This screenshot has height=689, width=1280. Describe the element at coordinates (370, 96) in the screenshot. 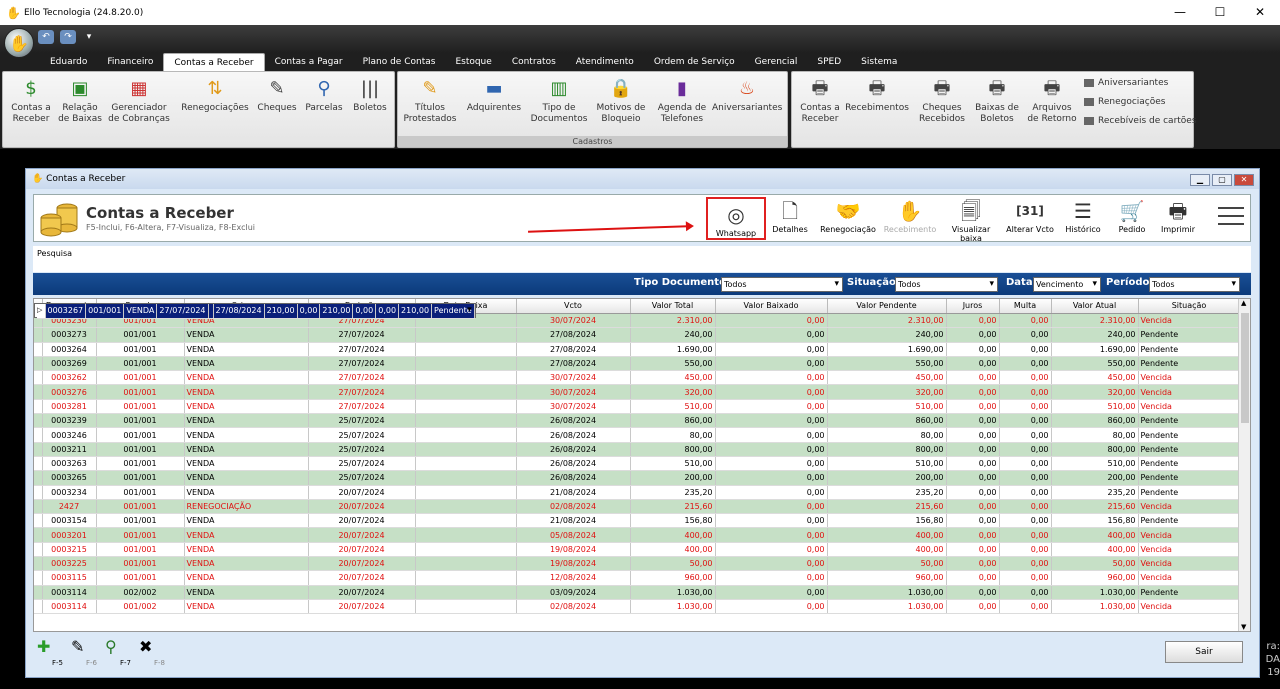

I see `ribbon-button-boletos: ||| Boletos` at that location.